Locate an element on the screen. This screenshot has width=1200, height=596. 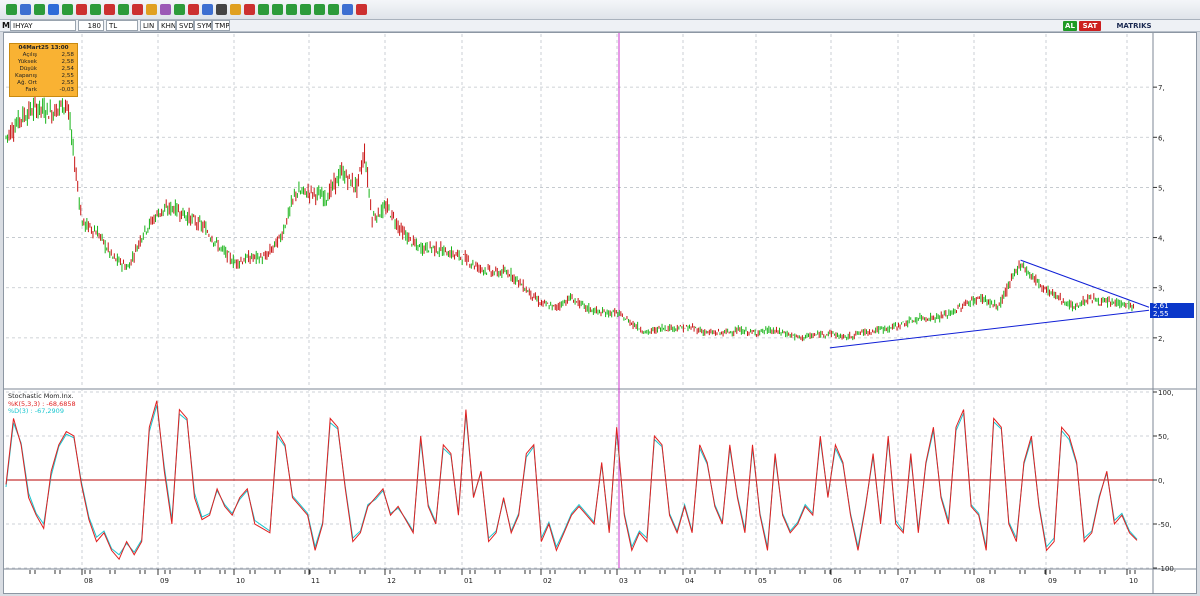
y-tick-label: 2, is located at coordinates (1161, 339).